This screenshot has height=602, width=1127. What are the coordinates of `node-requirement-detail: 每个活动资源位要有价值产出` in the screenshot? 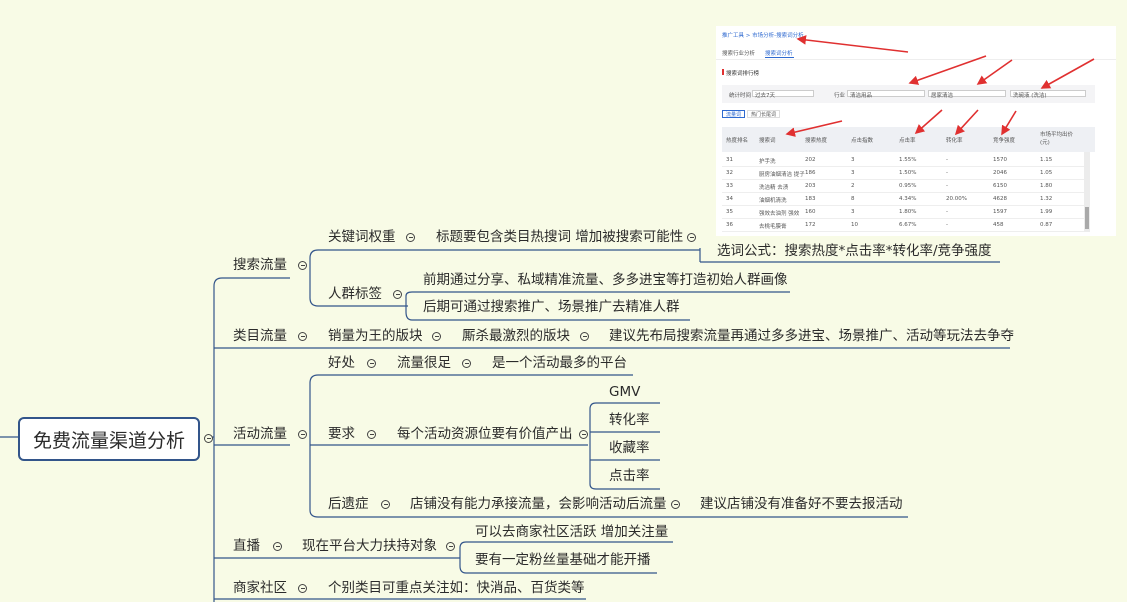 It's located at (485, 434).